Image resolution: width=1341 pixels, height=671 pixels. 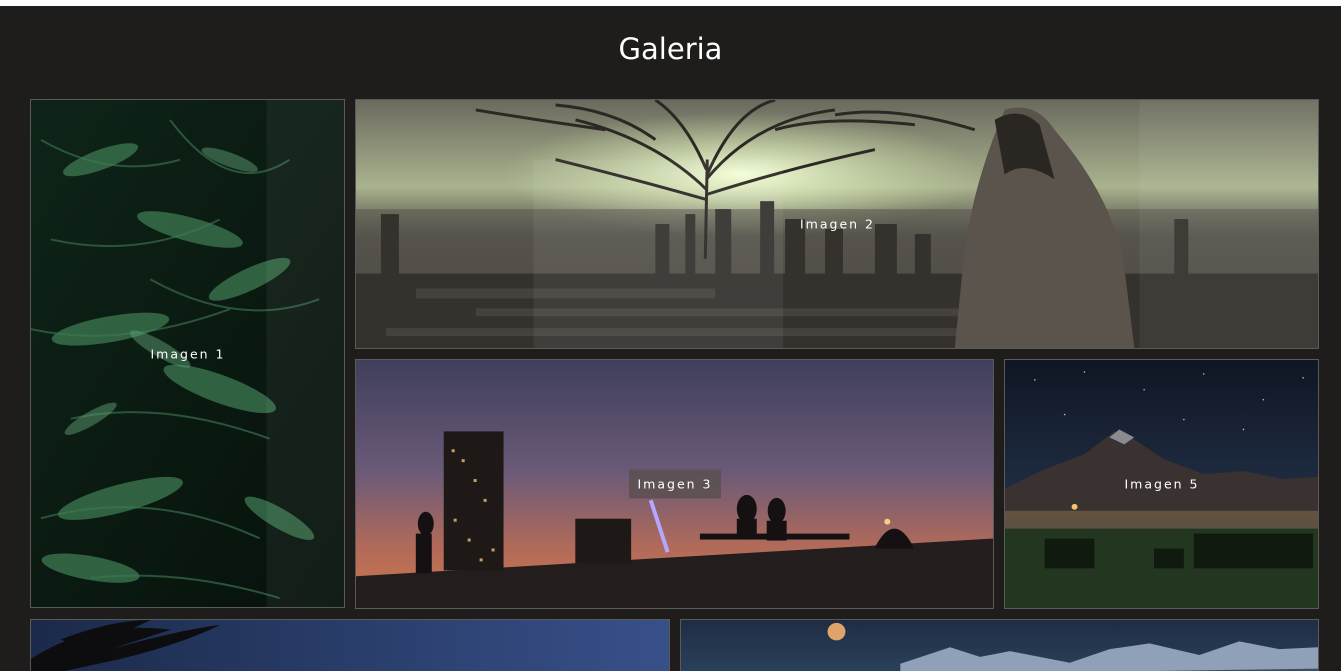 I want to click on image-caption-5: Imagen 5, so click(x=1162, y=484).